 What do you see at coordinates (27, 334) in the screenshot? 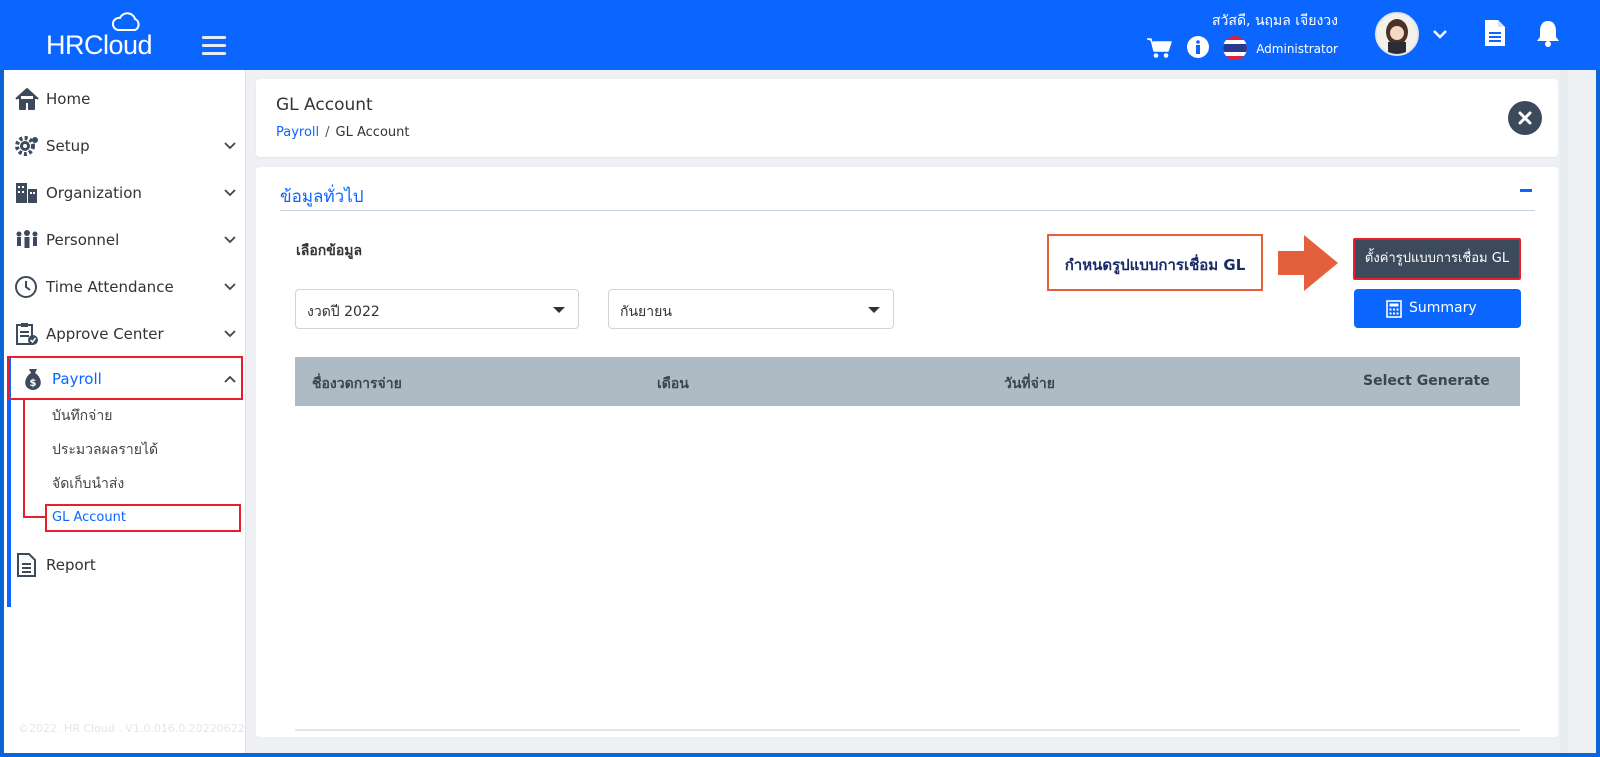
I see `clipboard-check-icon` at bounding box center [27, 334].